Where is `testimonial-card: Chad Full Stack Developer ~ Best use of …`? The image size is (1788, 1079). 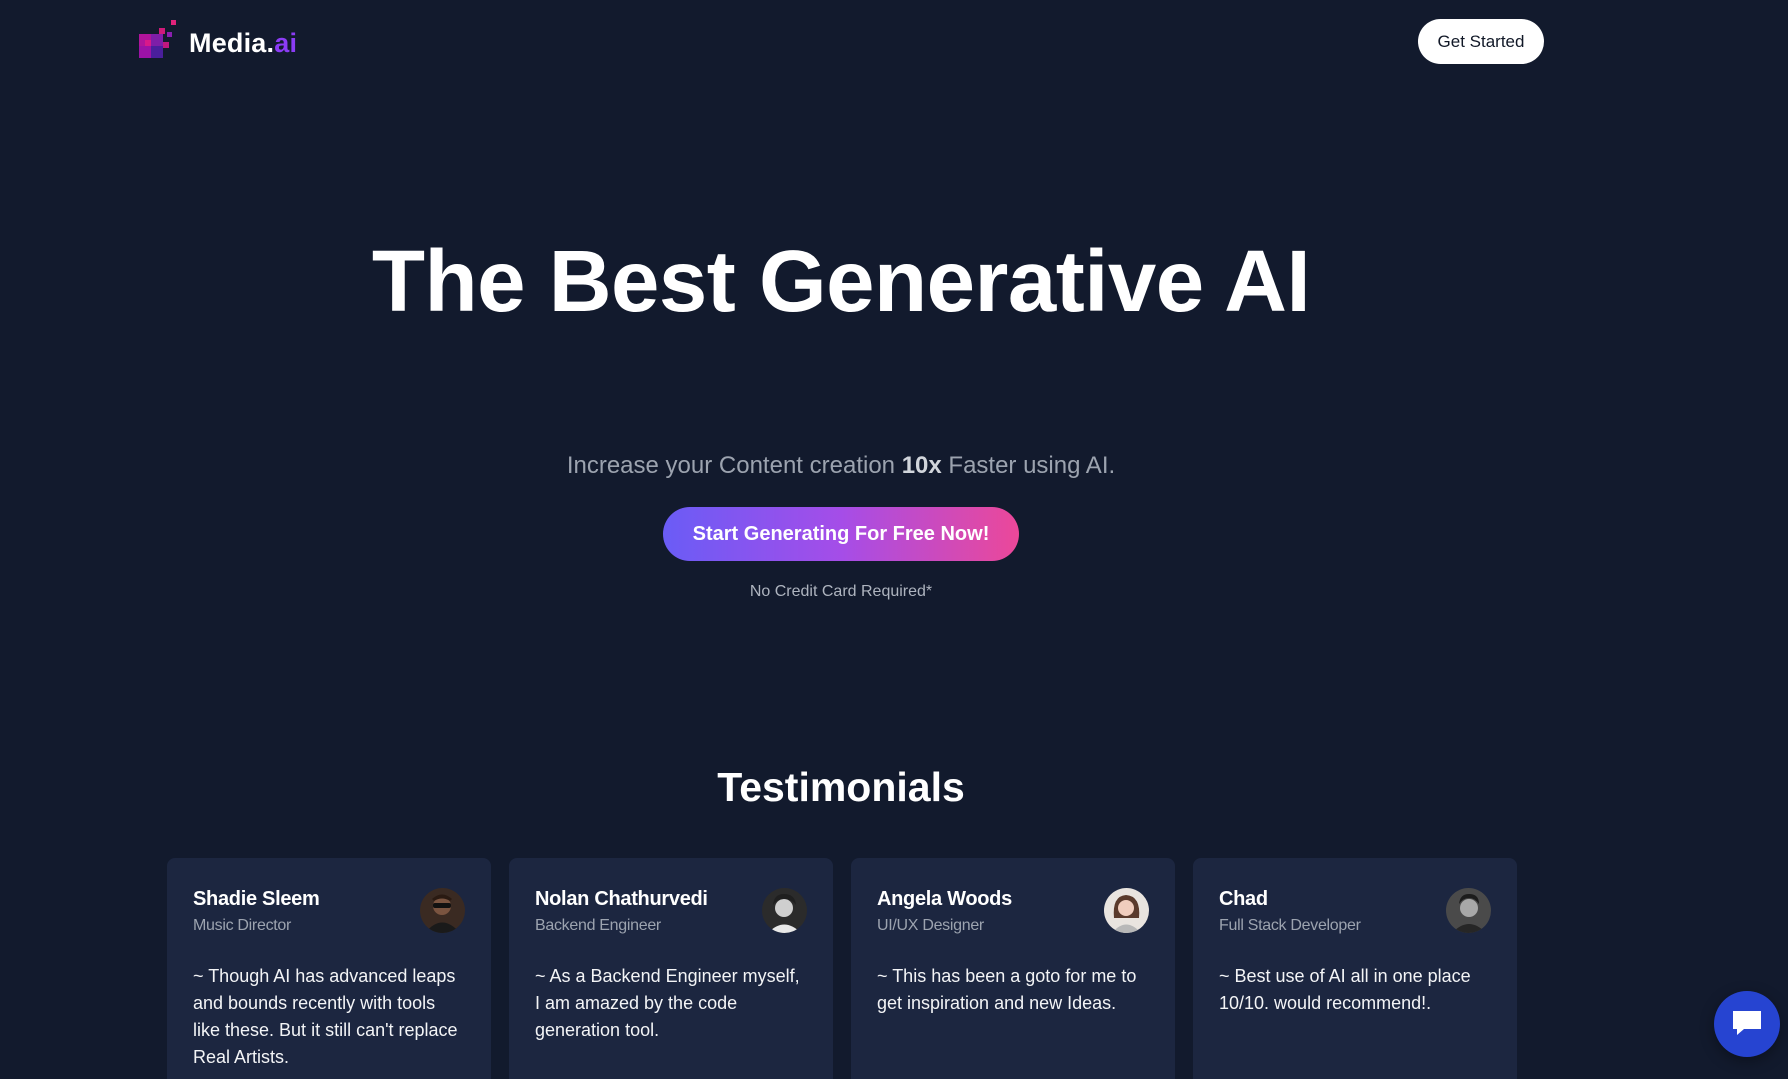 testimonial-card: Chad Full Stack Developer ~ Best use of … is located at coordinates (1355, 968).